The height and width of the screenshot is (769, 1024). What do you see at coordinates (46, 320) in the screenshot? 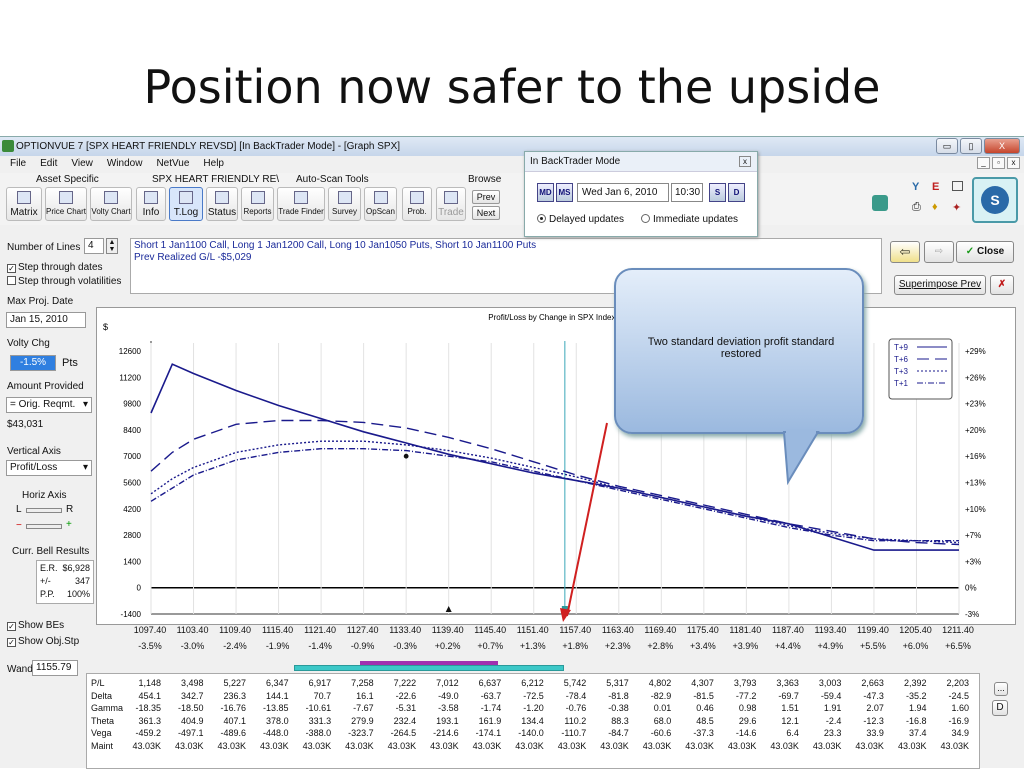
I see `max-proj-date-input: Jan 15, 2010` at bounding box center [46, 320].